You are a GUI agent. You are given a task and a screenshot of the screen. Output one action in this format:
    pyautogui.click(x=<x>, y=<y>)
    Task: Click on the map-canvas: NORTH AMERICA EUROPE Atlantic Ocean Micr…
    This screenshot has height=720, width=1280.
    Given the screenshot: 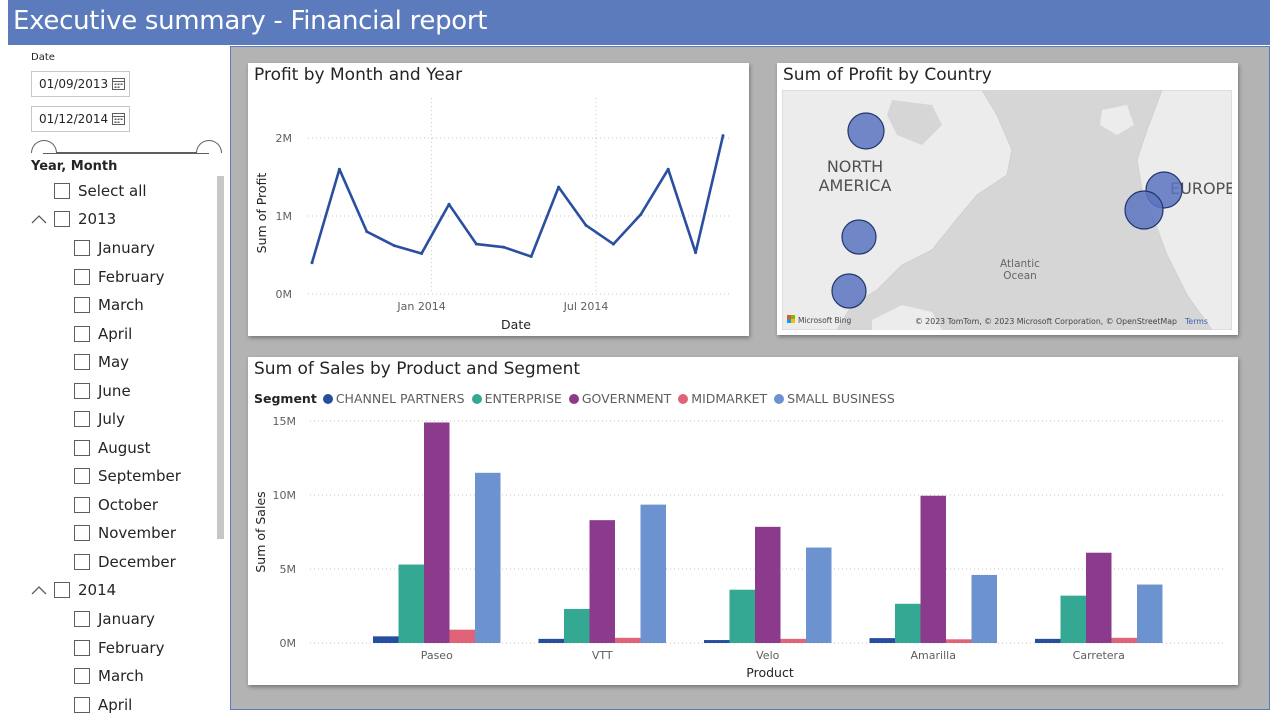 What is the action you would take?
    pyautogui.click(x=1007, y=210)
    